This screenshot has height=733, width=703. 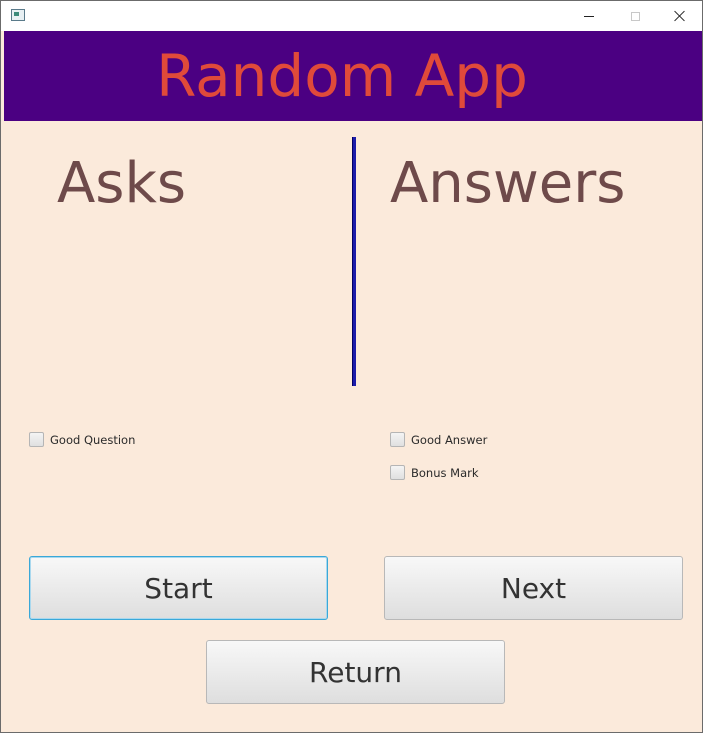 I want to click on app-title: Random App, so click(x=342, y=76).